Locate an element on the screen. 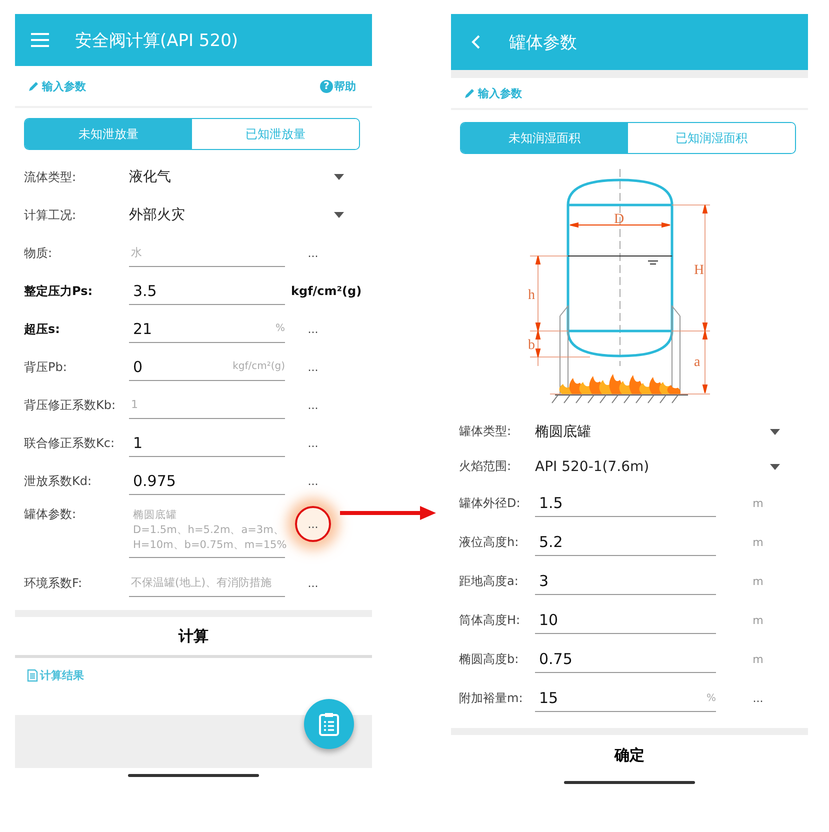  back-icon is located at coordinates (476, 42).